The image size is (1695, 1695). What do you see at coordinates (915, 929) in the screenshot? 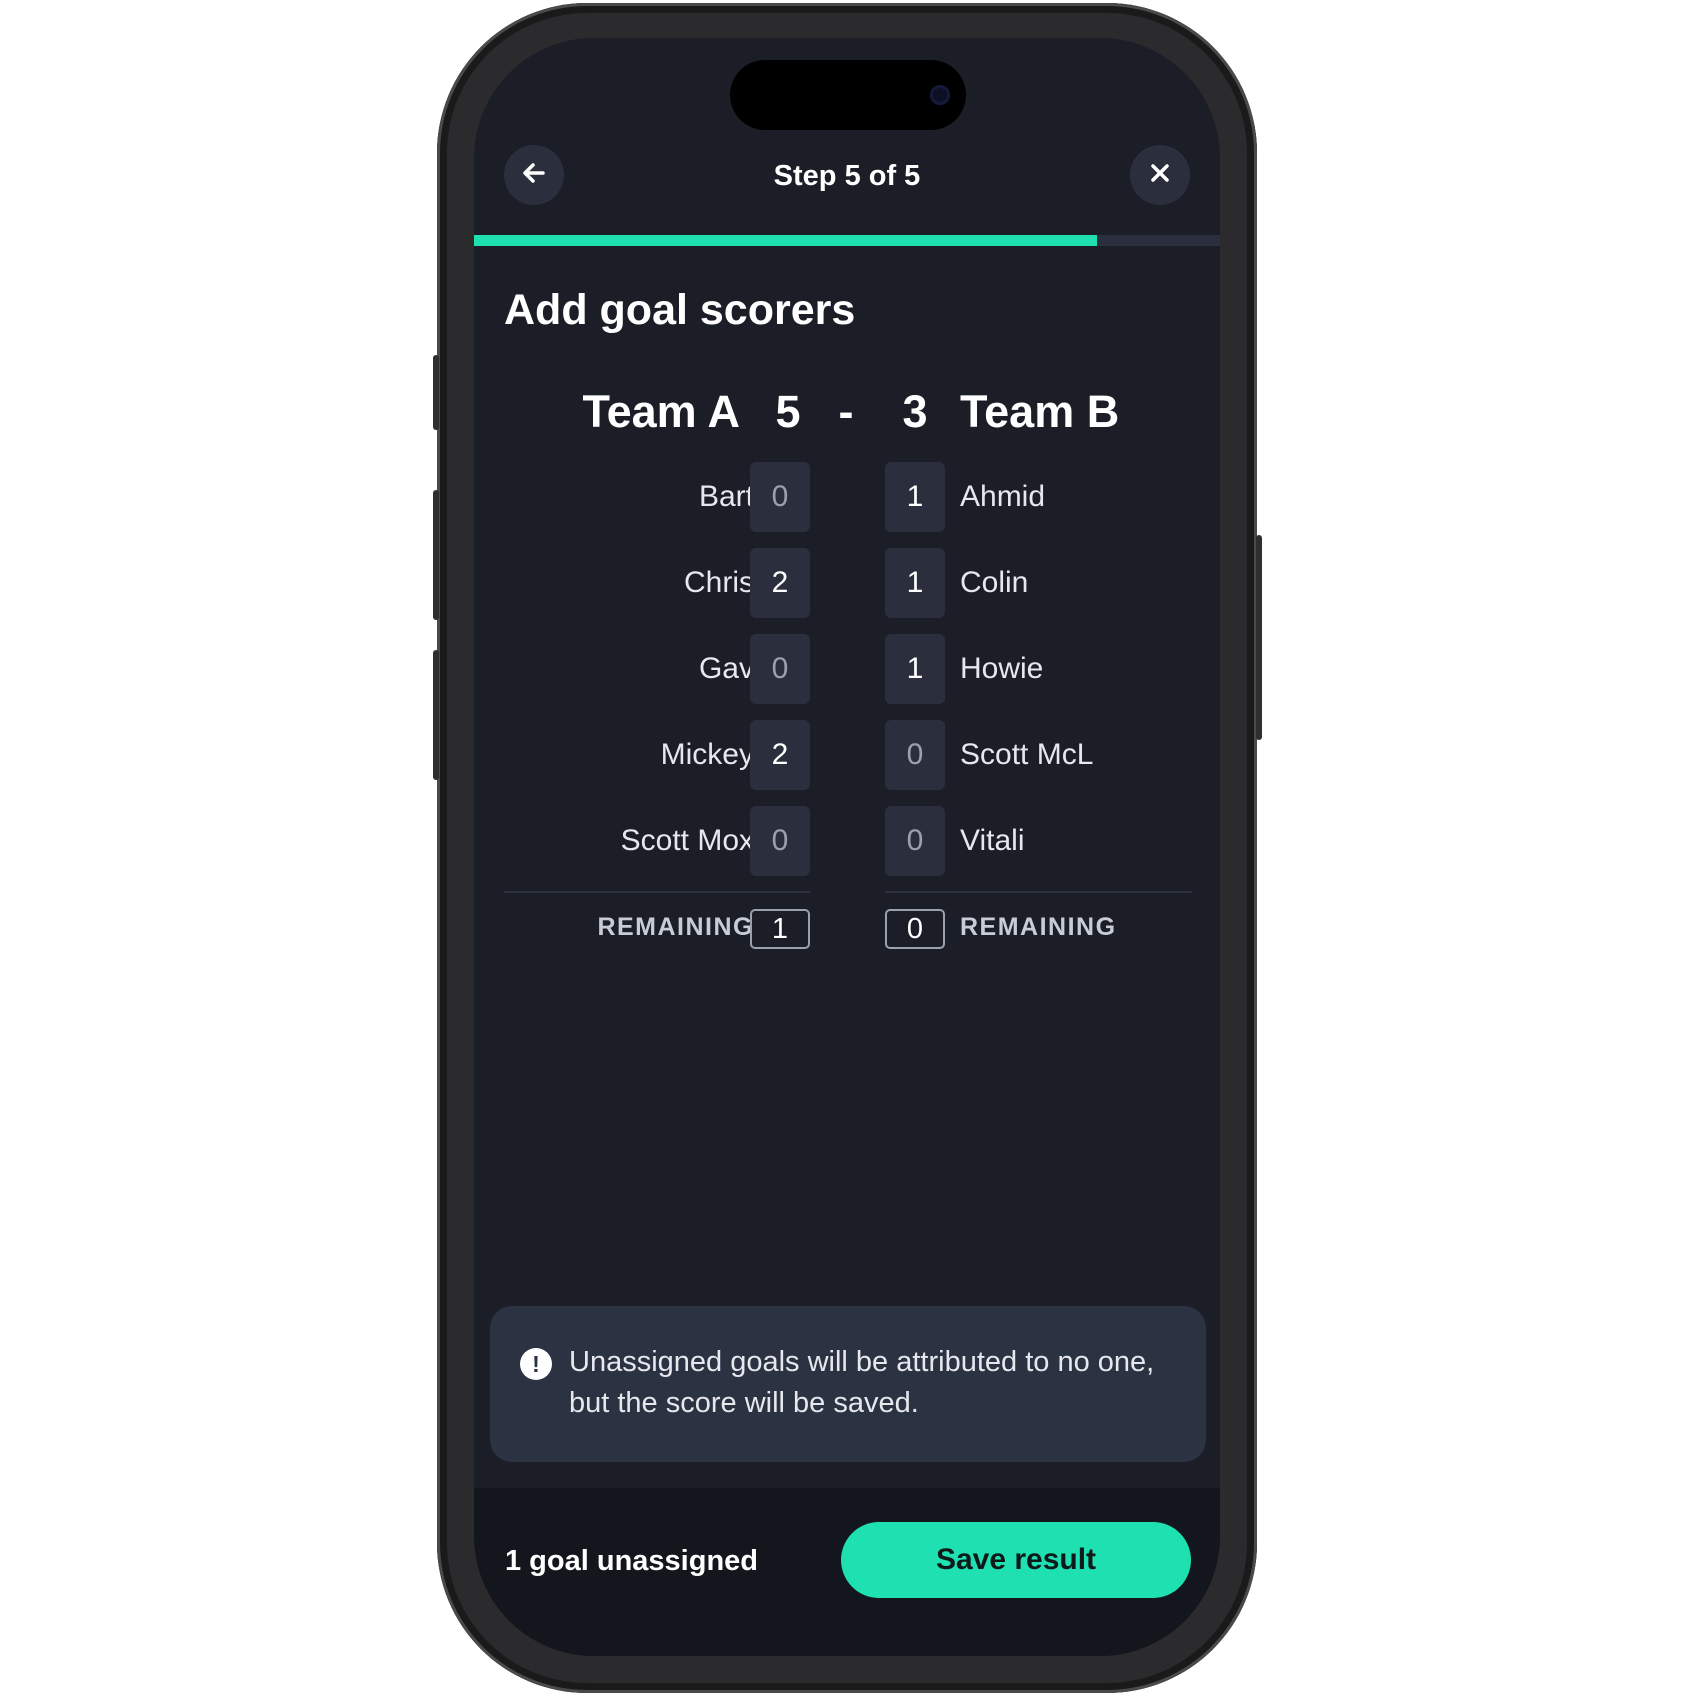
I see `team-b-remaining-count: 0` at bounding box center [915, 929].